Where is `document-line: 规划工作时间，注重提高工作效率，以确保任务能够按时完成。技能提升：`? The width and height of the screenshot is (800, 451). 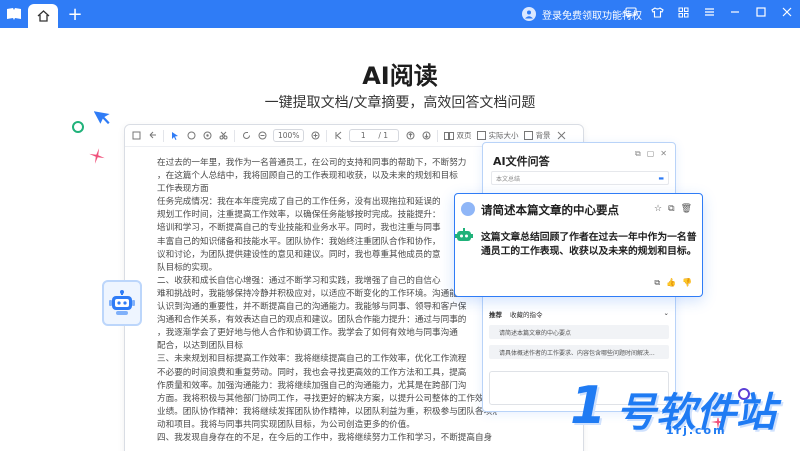
document-line: 规划工作时间，注重提高工作效率，以确保任务能够按时完成。技能提升： is located at coordinates (299, 215).